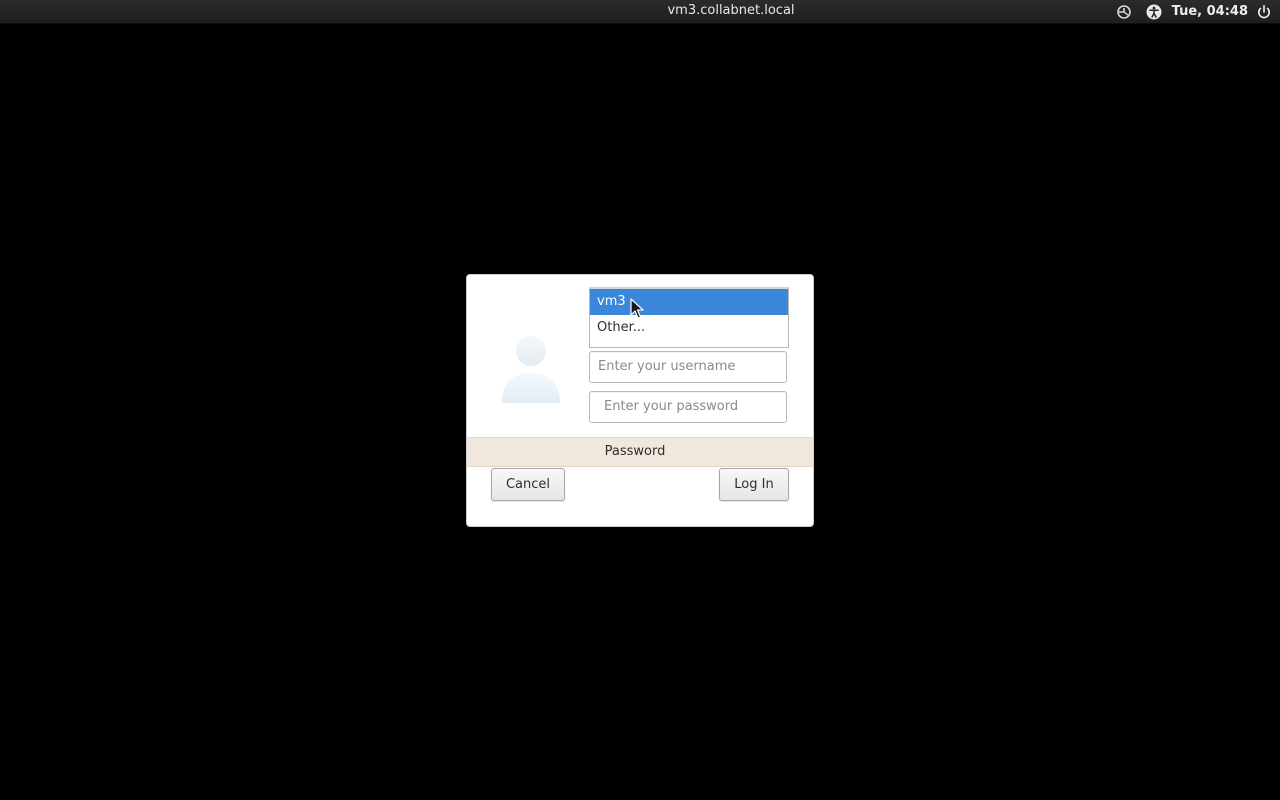 Image resolution: width=1280 pixels, height=800 pixels. What do you see at coordinates (531, 369) in the screenshot?
I see `user-avatar-icon` at bounding box center [531, 369].